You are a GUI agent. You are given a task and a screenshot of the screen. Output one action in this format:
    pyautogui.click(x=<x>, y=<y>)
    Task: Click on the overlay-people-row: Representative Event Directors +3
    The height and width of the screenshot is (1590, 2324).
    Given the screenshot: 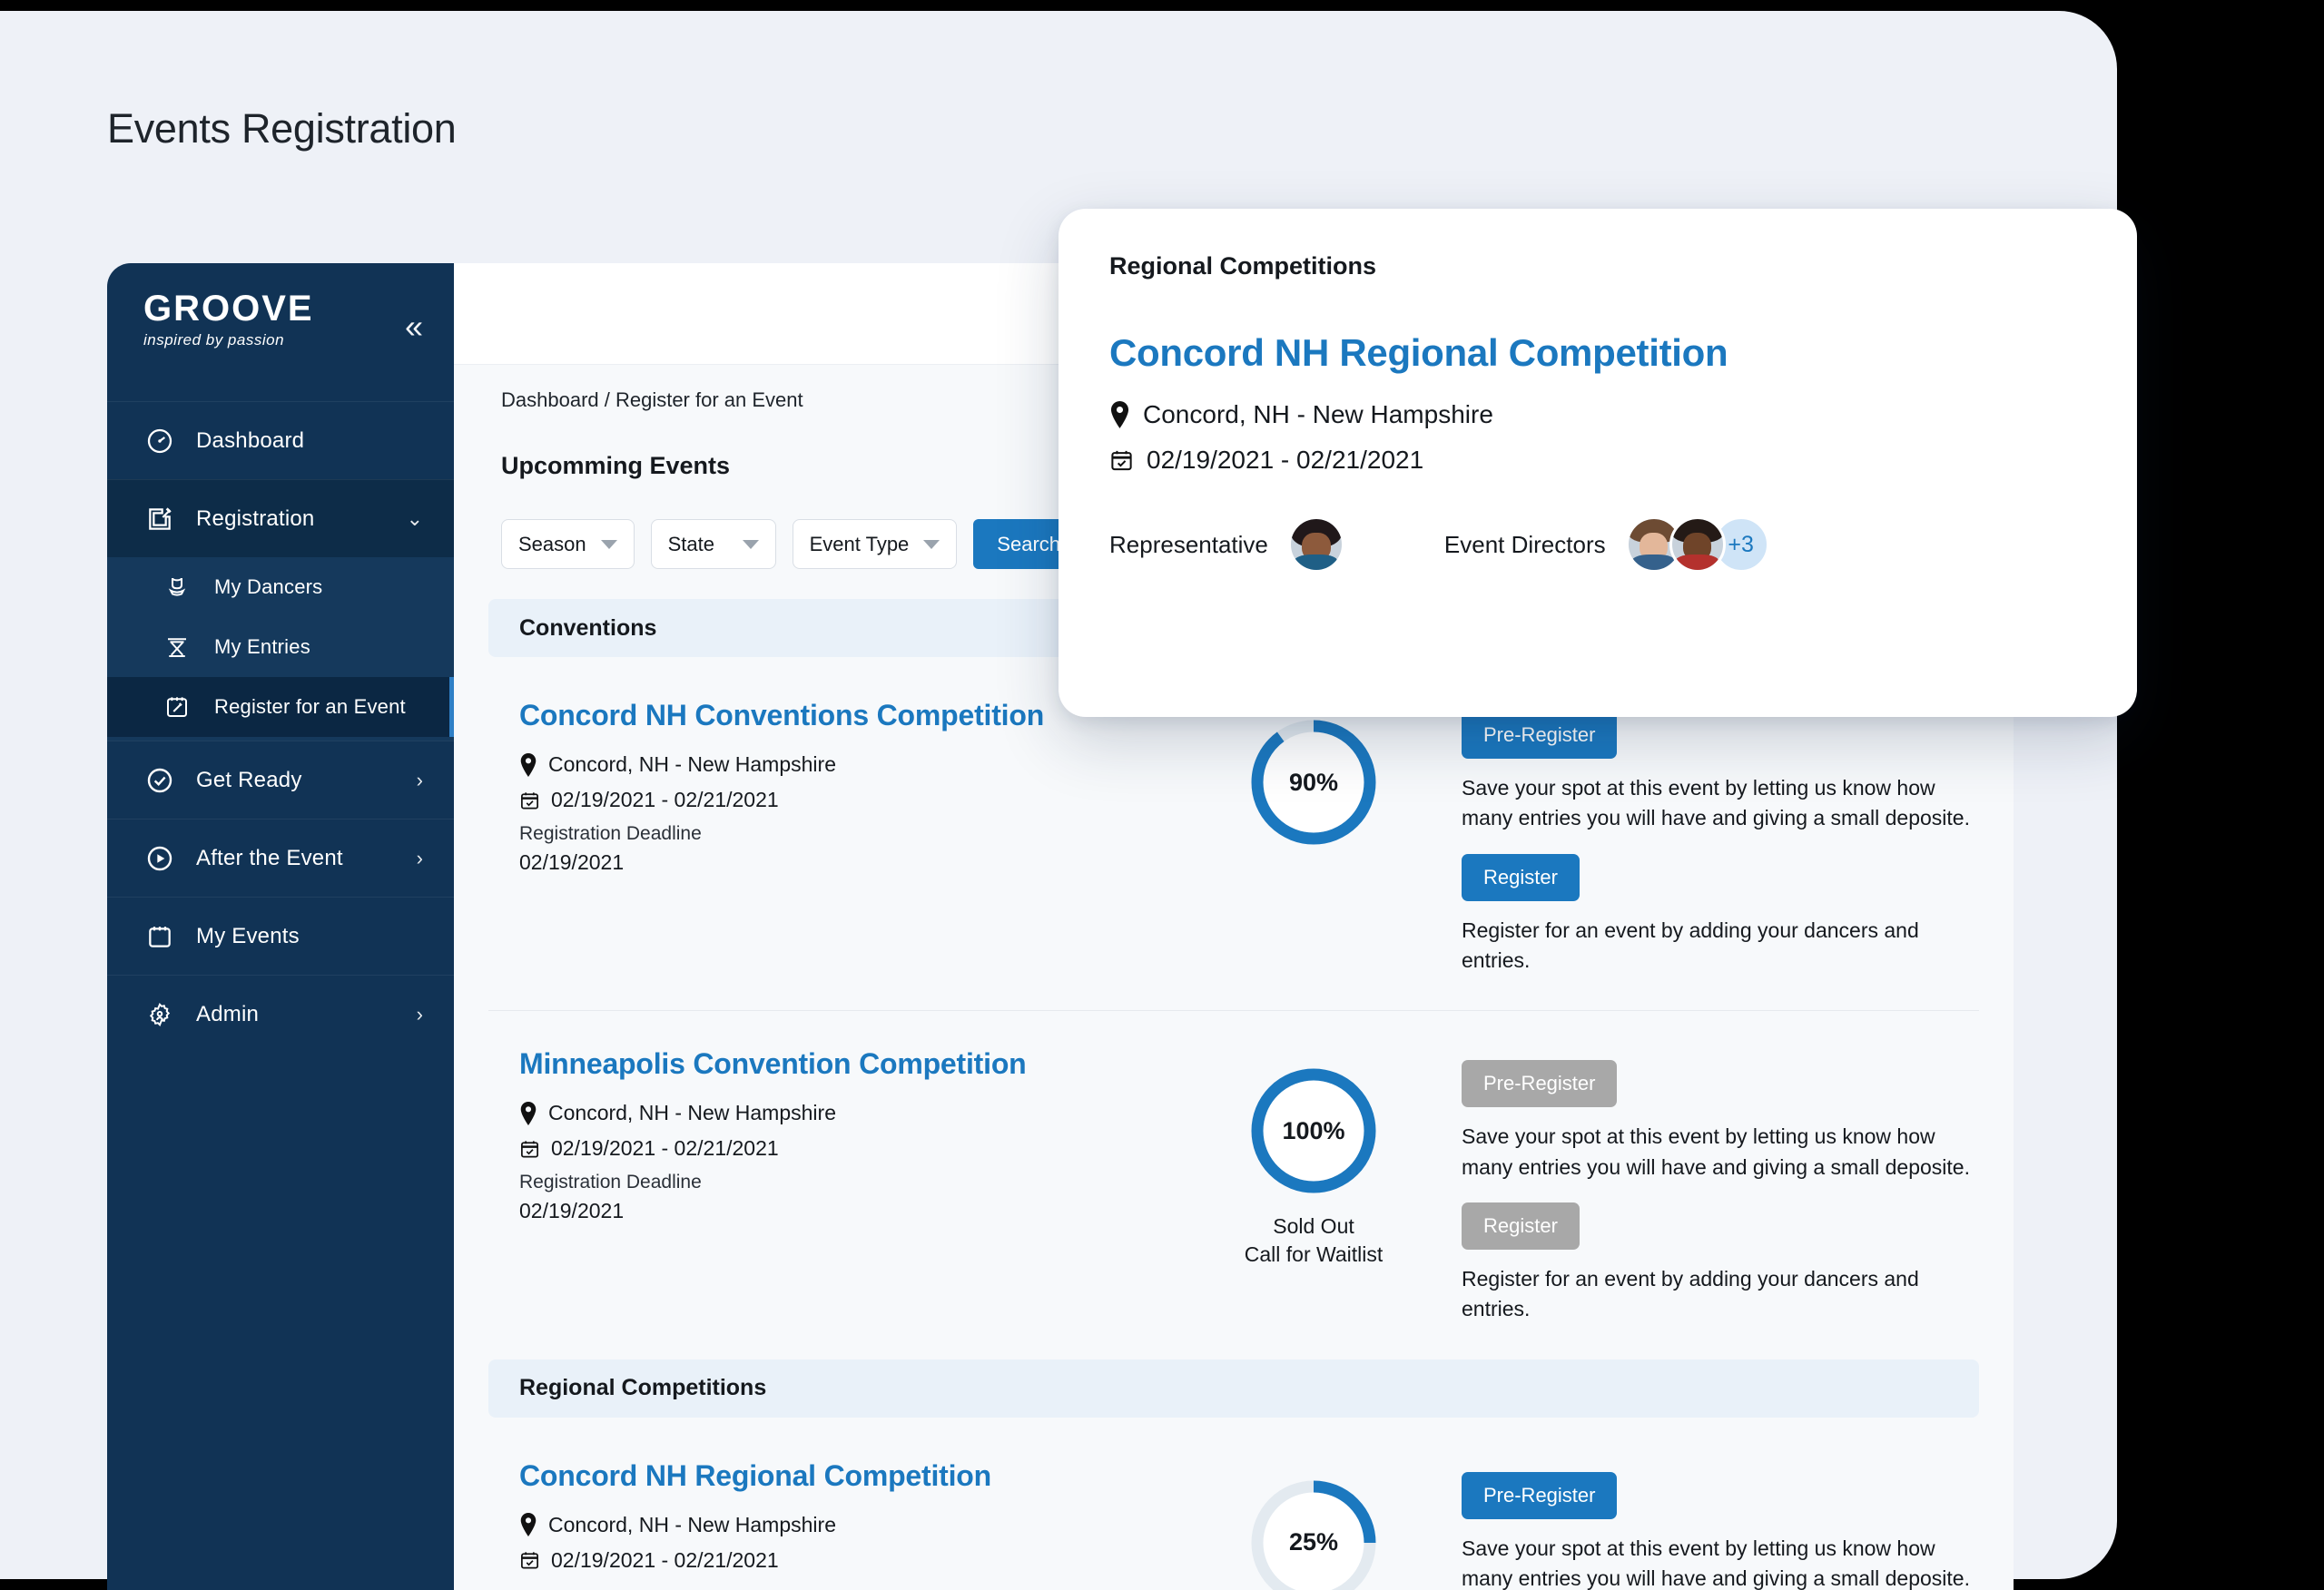 What is the action you would take?
    pyautogui.click(x=1597, y=544)
    